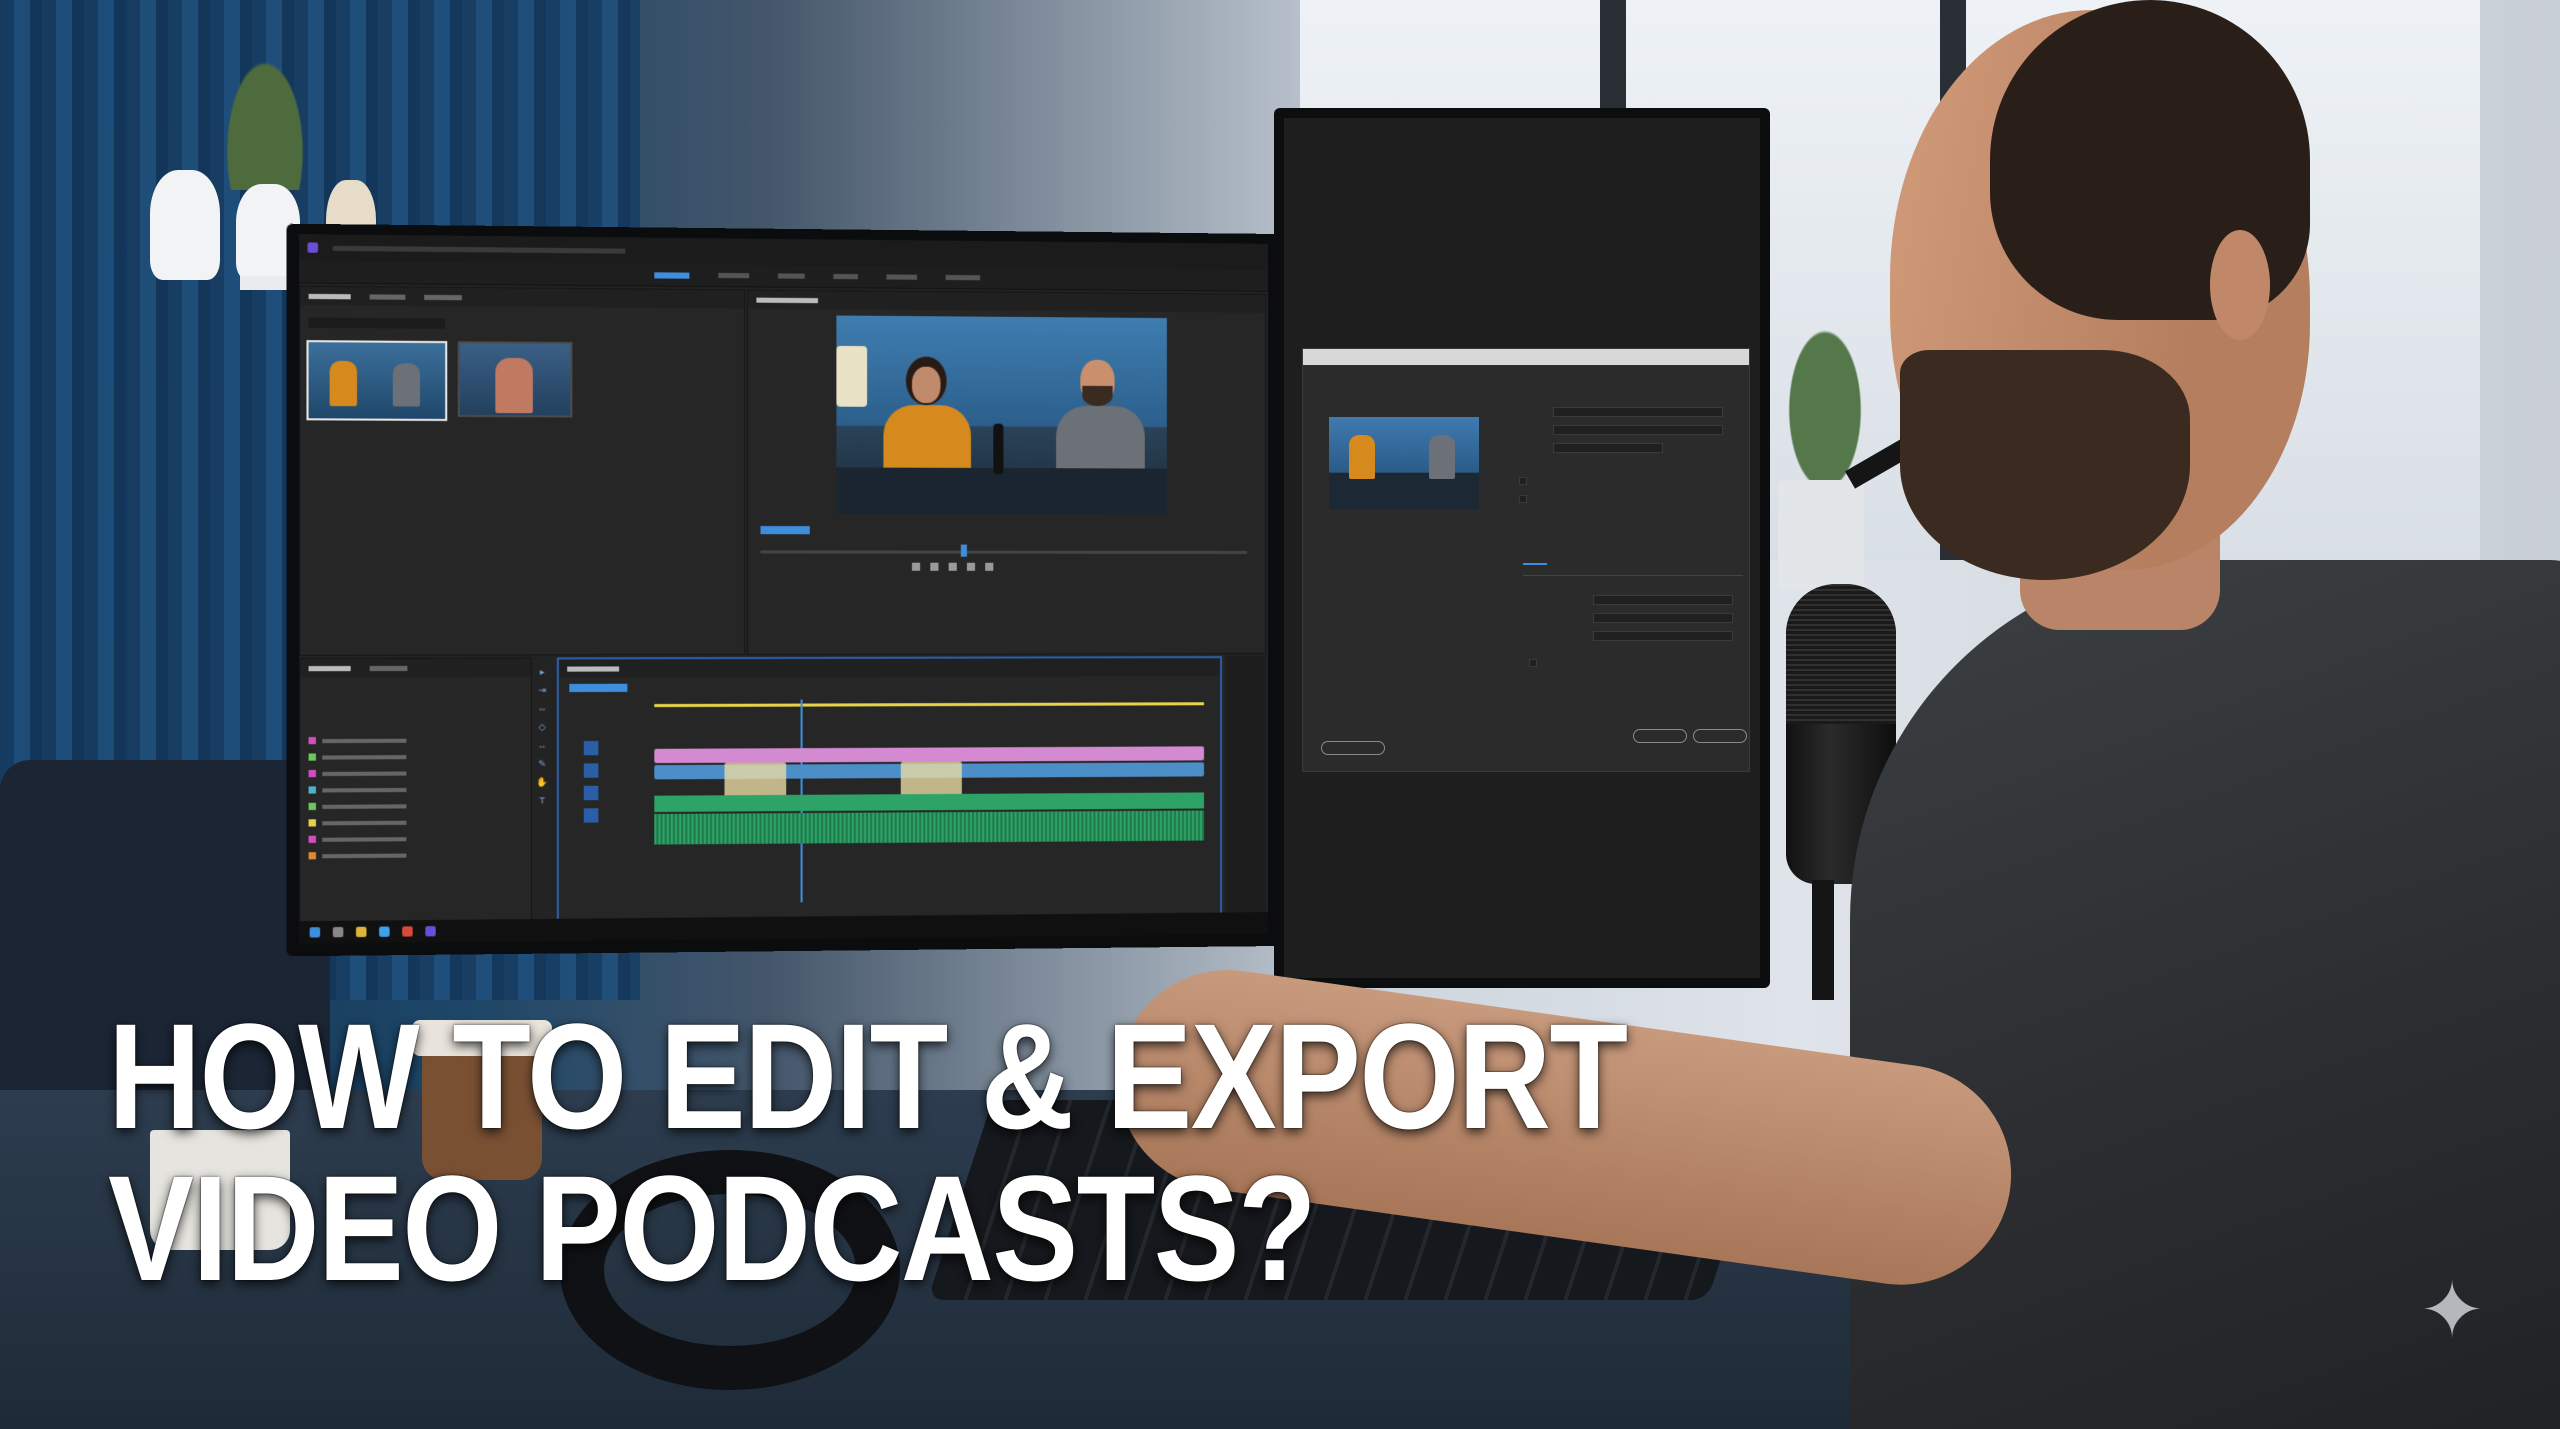  Describe the element at coordinates (542, 800) in the screenshot. I see `type-tool-icon: T` at that location.